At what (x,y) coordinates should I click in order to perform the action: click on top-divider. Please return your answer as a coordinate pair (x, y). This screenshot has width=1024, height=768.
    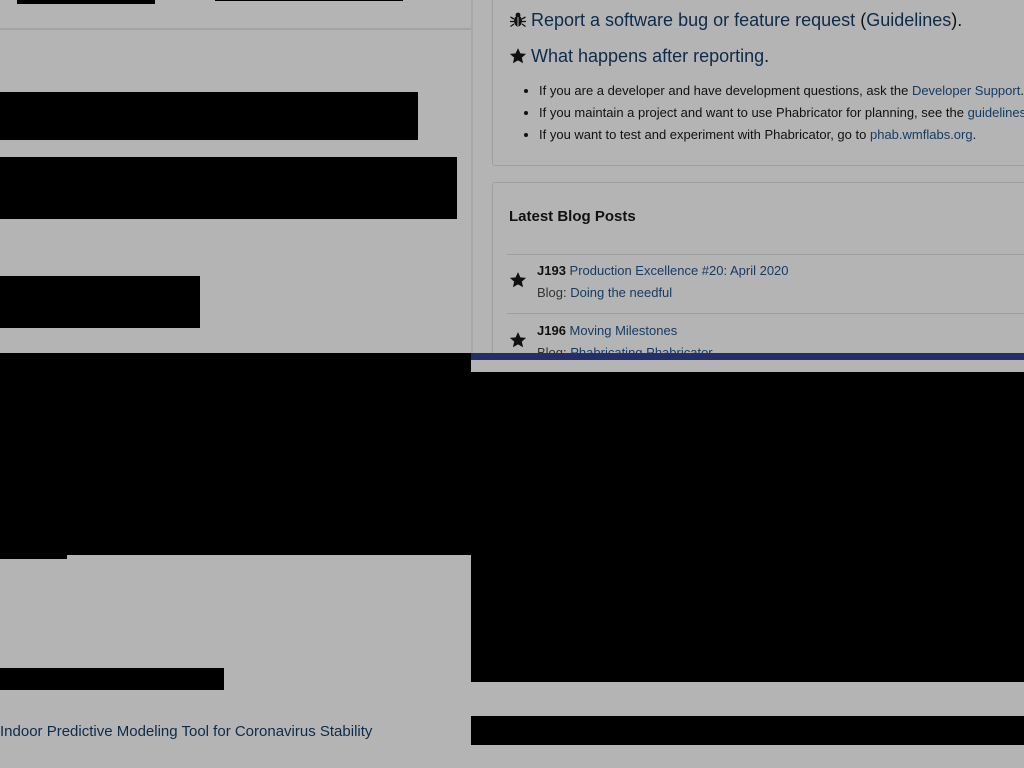
    Looking at the image, I should click on (235, 29).